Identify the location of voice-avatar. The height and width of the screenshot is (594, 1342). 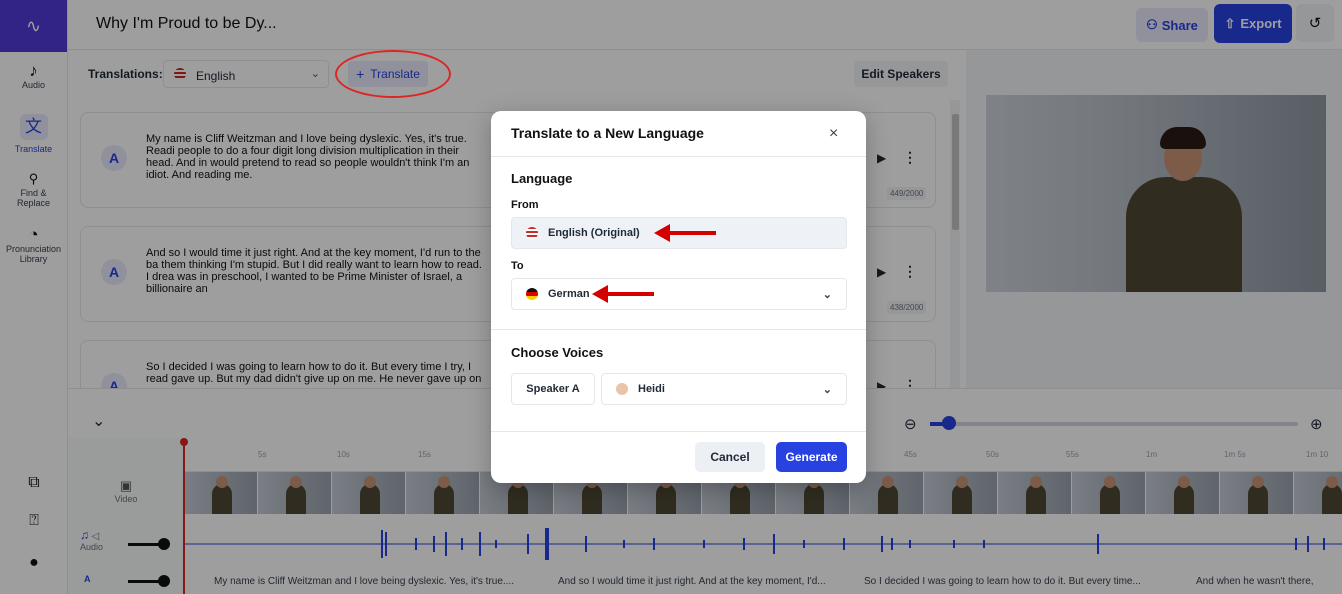
(622, 389).